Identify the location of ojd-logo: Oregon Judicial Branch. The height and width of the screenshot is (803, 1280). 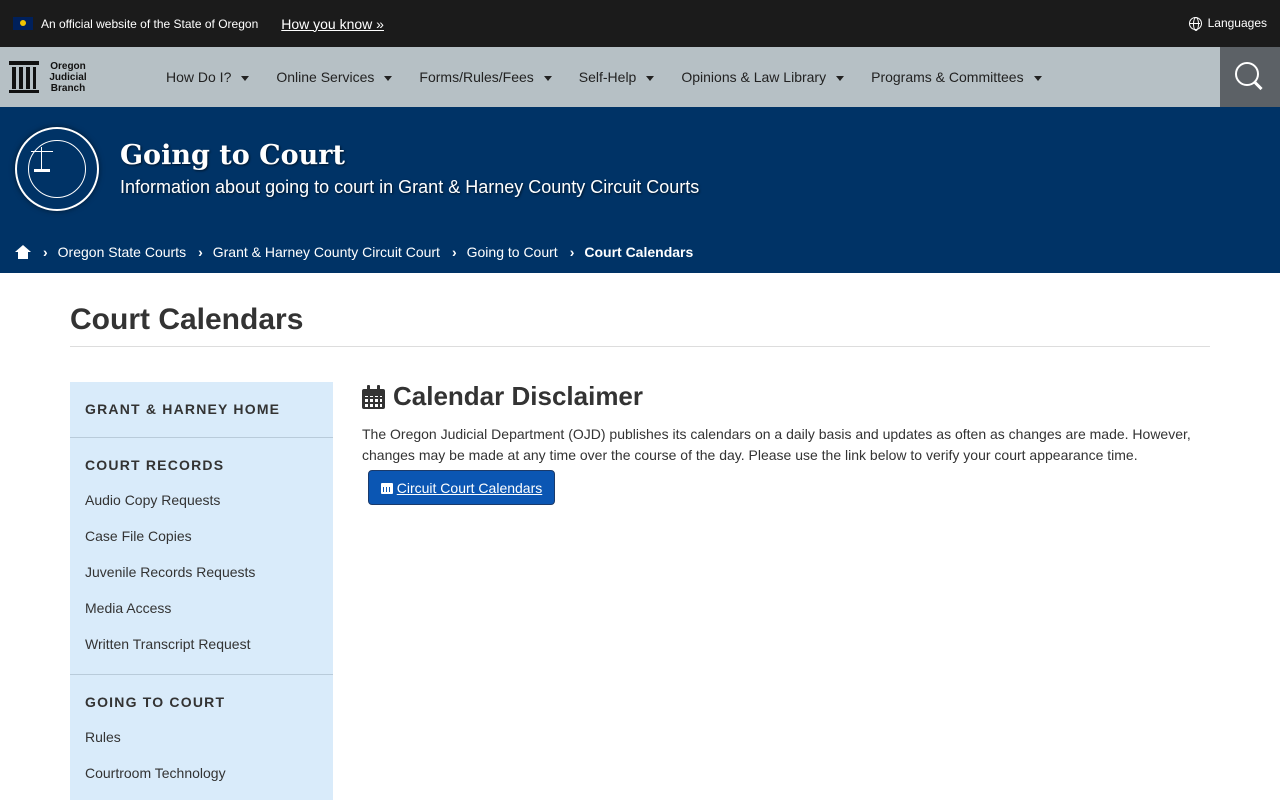
(79, 77).